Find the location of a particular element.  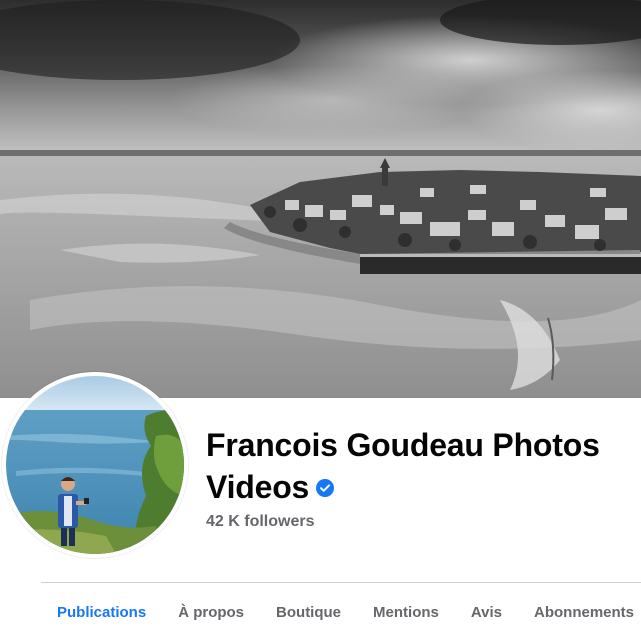

avatar-image is located at coordinates (95, 465).